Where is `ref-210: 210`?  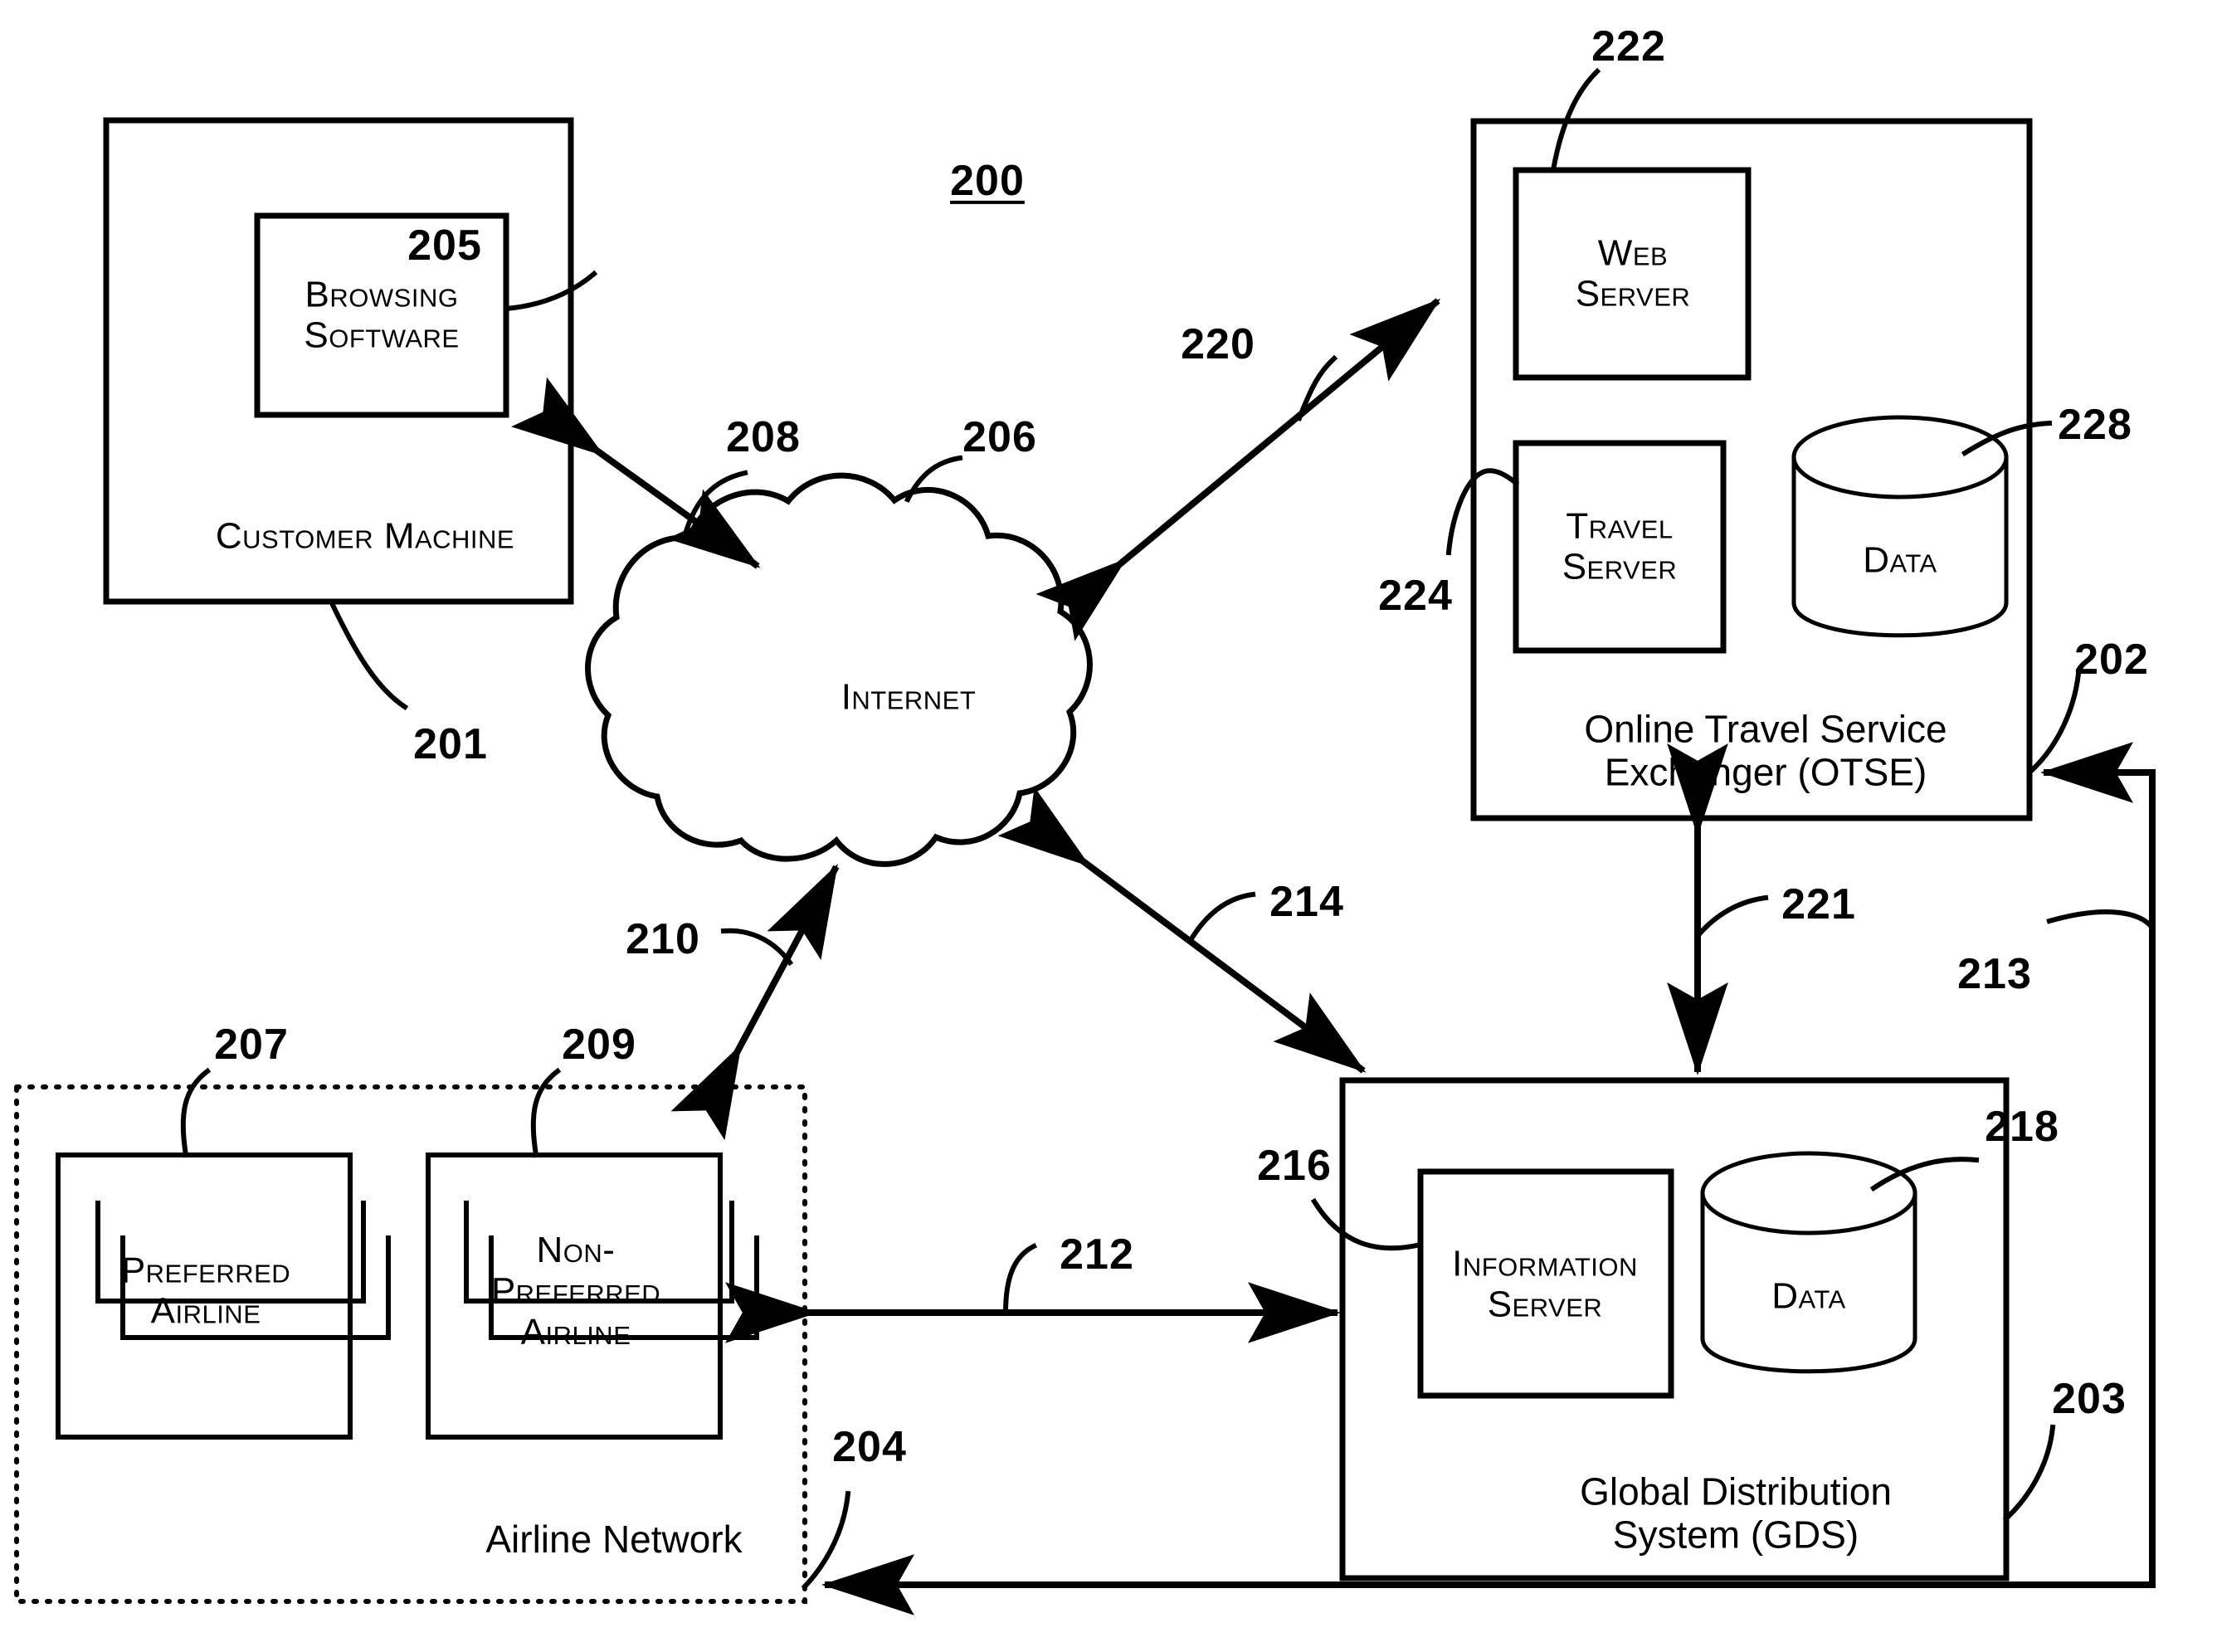
ref-210: 210 is located at coordinates (663, 939).